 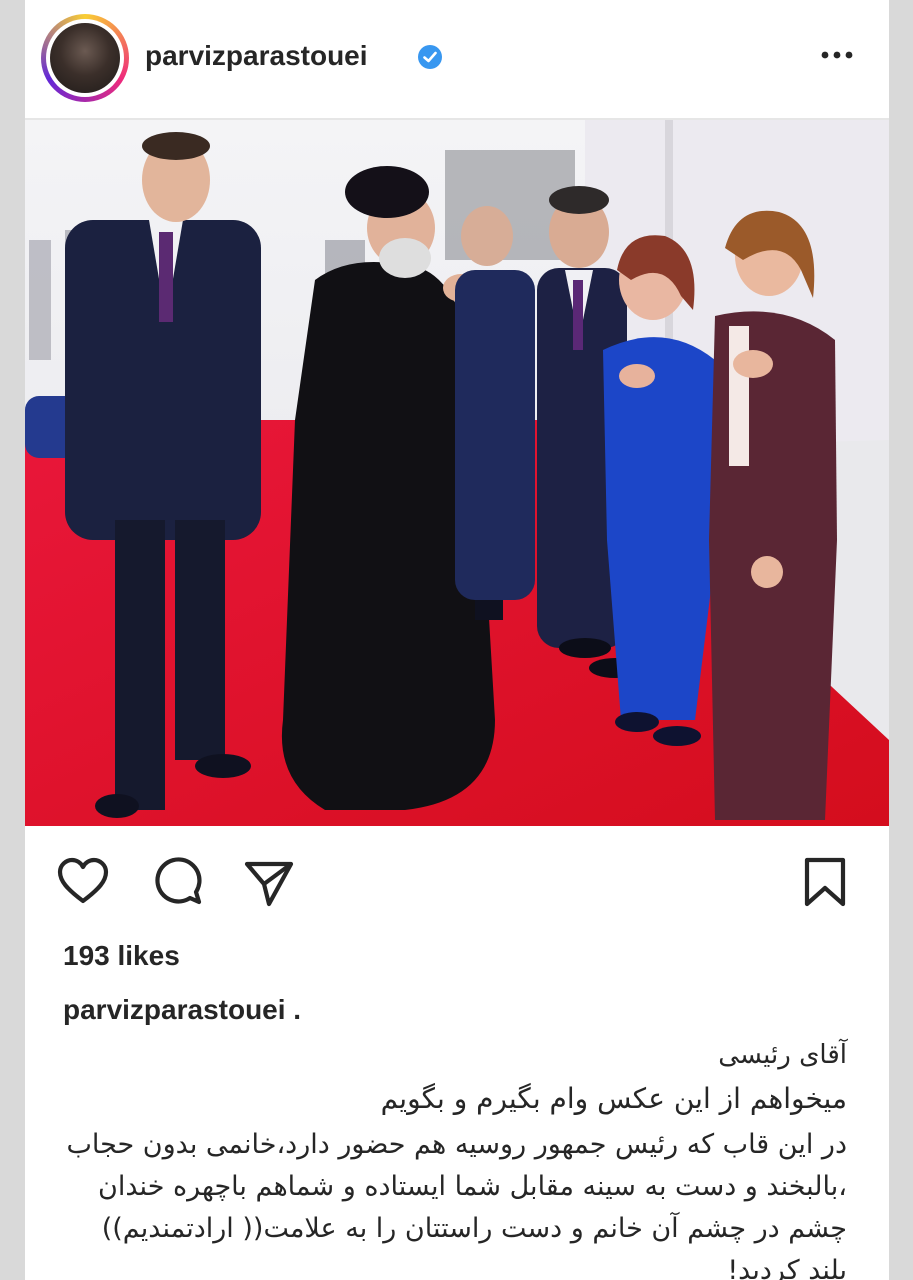 What do you see at coordinates (177, 882) in the screenshot?
I see `comment-icon` at bounding box center [177, 882].